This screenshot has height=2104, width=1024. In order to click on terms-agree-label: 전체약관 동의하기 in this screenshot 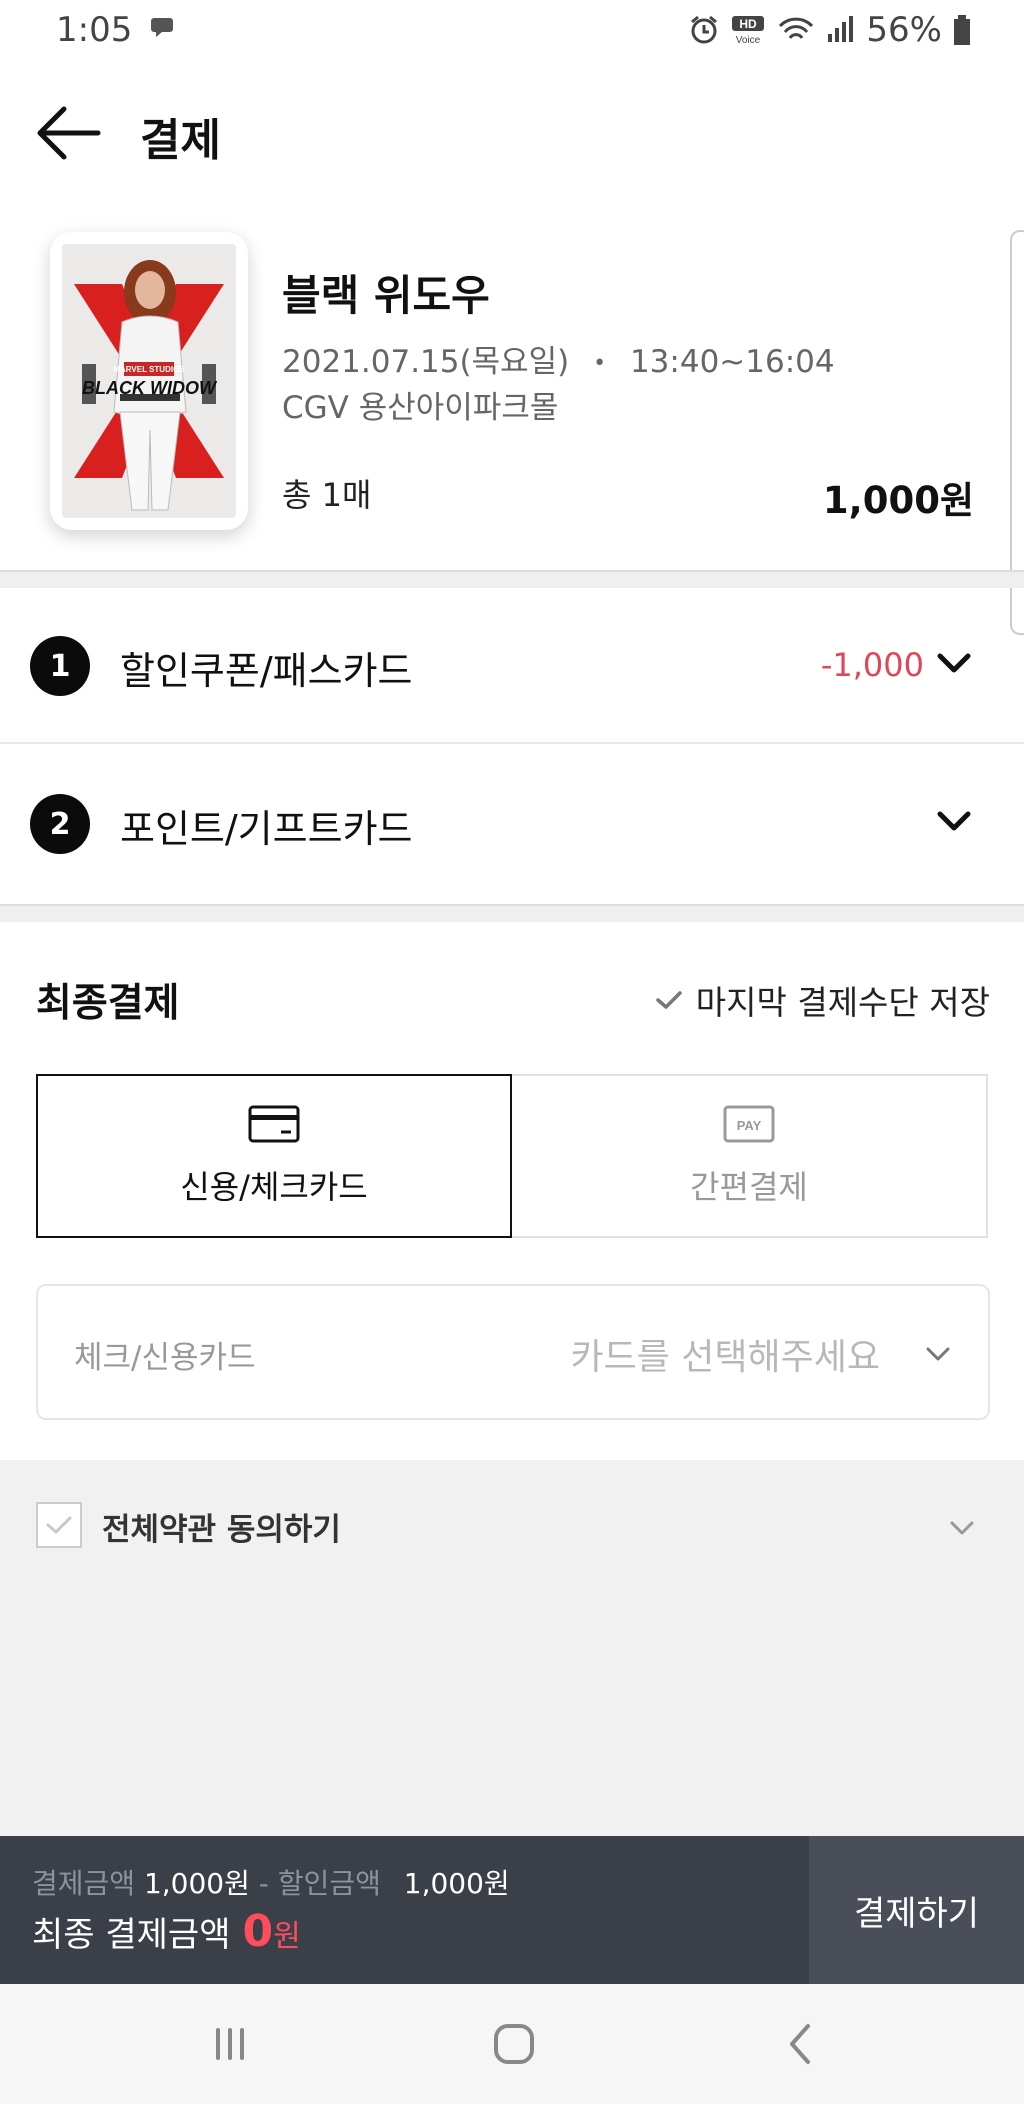, I will do `click(221, 1526)`.